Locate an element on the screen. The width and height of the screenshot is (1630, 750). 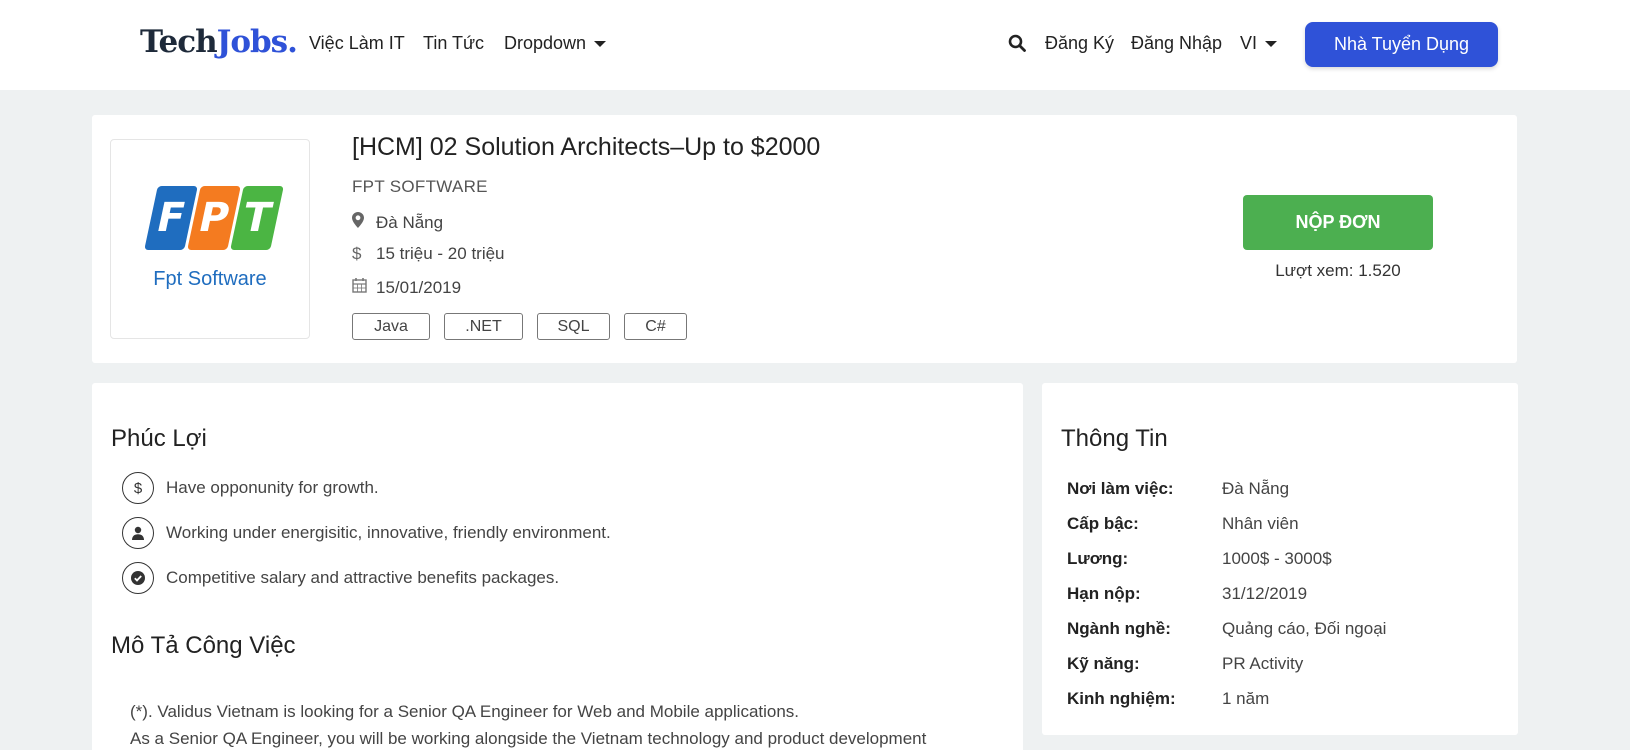
nav-dropdown: Dropdown is located at coordinates (555, 43).